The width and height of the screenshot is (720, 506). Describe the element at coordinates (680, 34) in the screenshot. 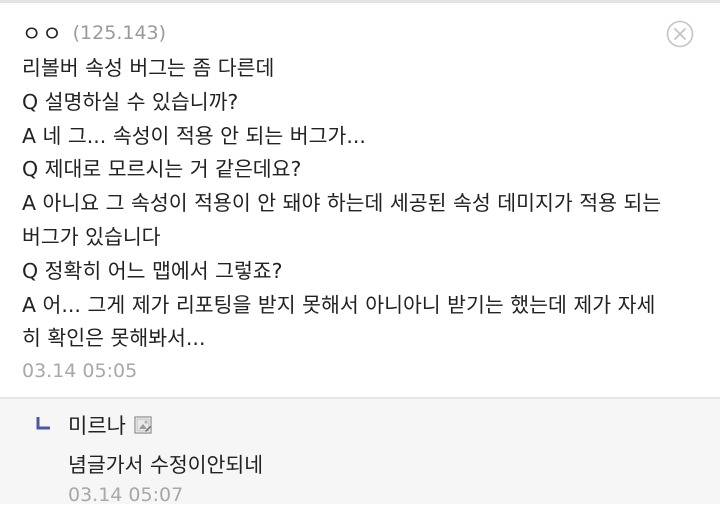

I see `close-circle-icon` at that location.